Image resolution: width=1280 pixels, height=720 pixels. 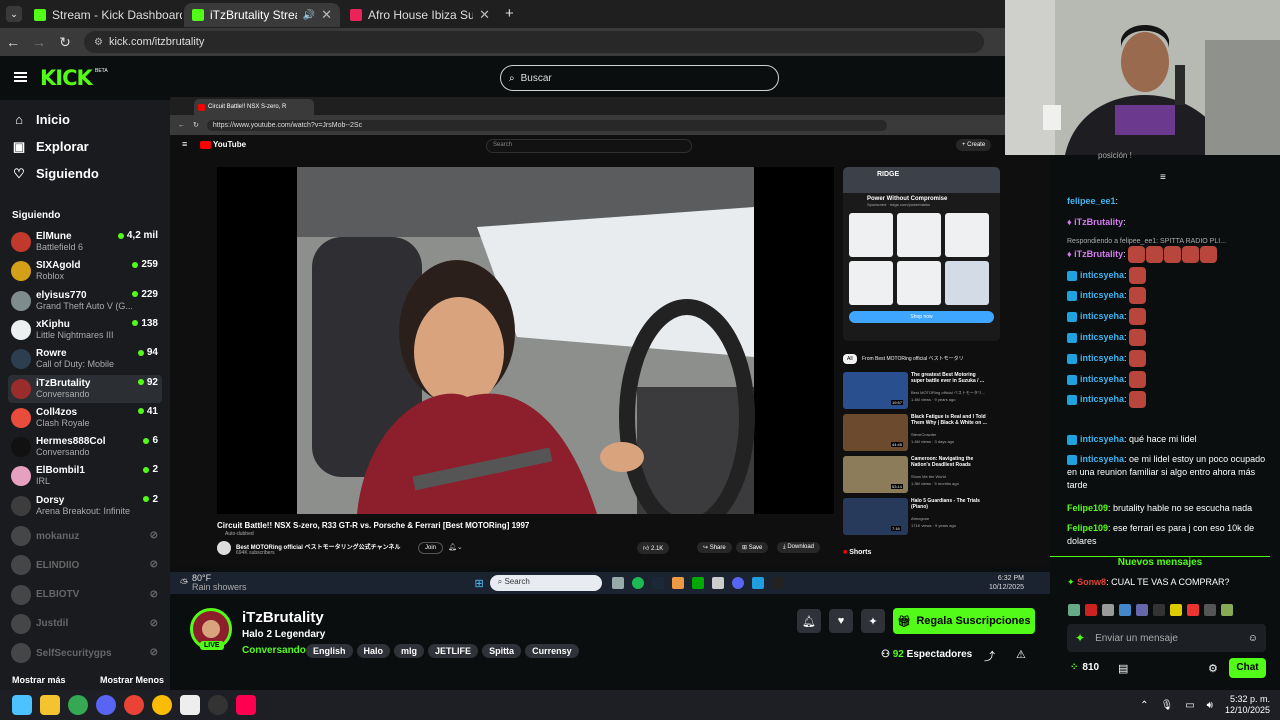 I want to click on stream-tag: English, so click(x=329, y=651).